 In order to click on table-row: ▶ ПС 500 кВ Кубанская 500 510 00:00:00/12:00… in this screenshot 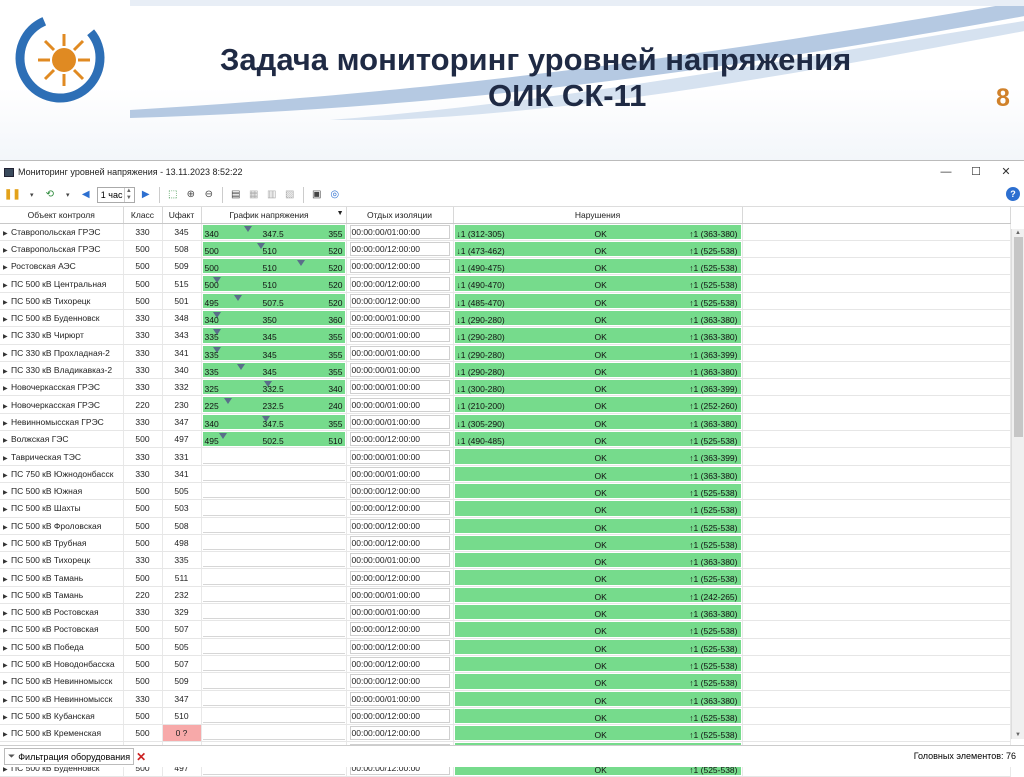, I will do `click(505, 716)`.